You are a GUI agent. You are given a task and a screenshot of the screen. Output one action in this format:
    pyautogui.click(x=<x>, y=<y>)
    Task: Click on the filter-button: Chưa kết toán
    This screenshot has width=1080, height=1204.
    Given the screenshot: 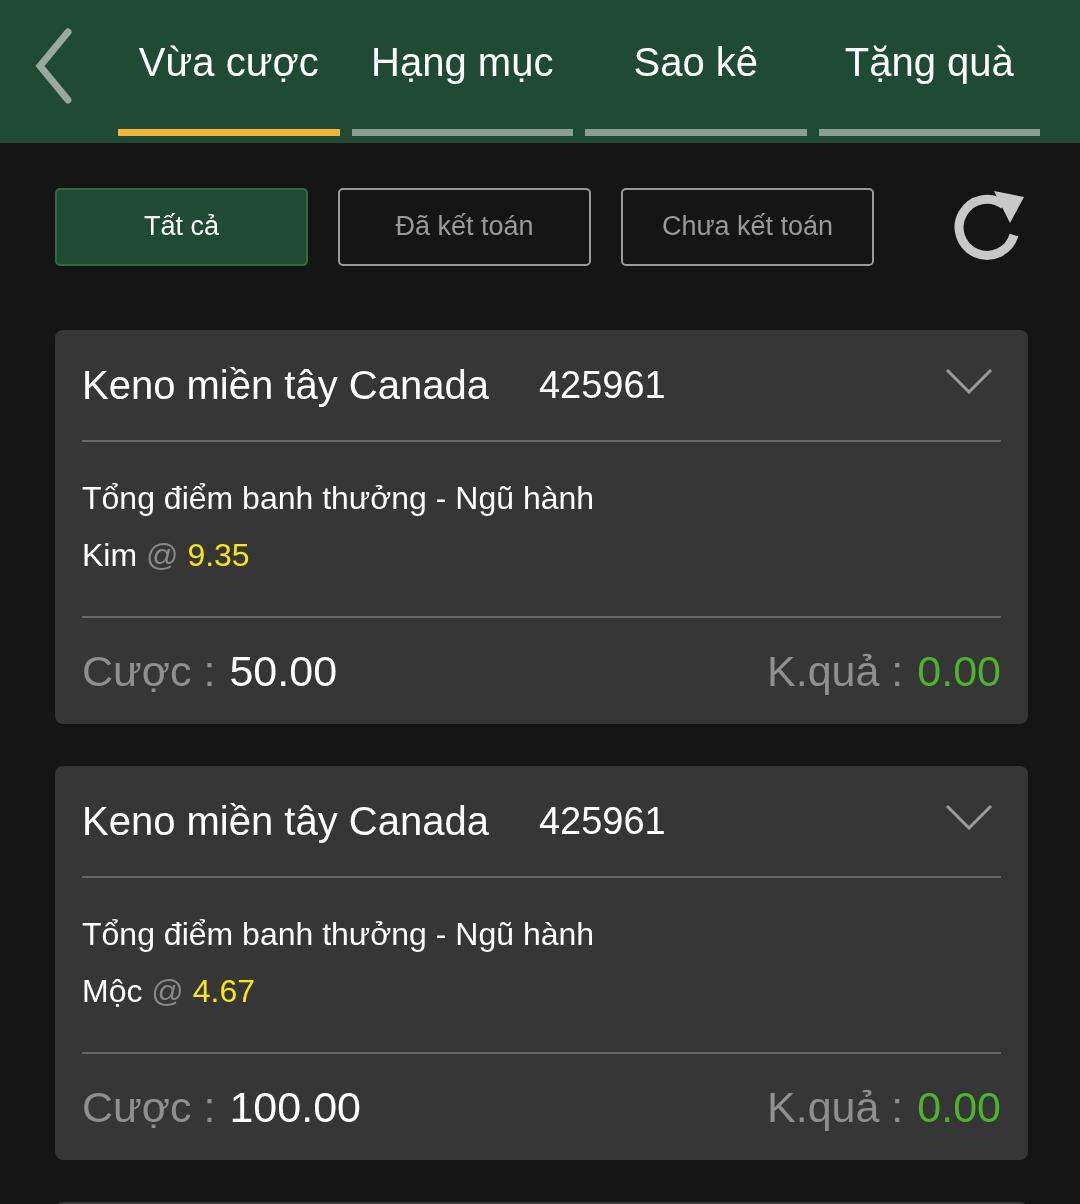 What is the action you would take?
    pyautogui.click(x=747, y=226)
    